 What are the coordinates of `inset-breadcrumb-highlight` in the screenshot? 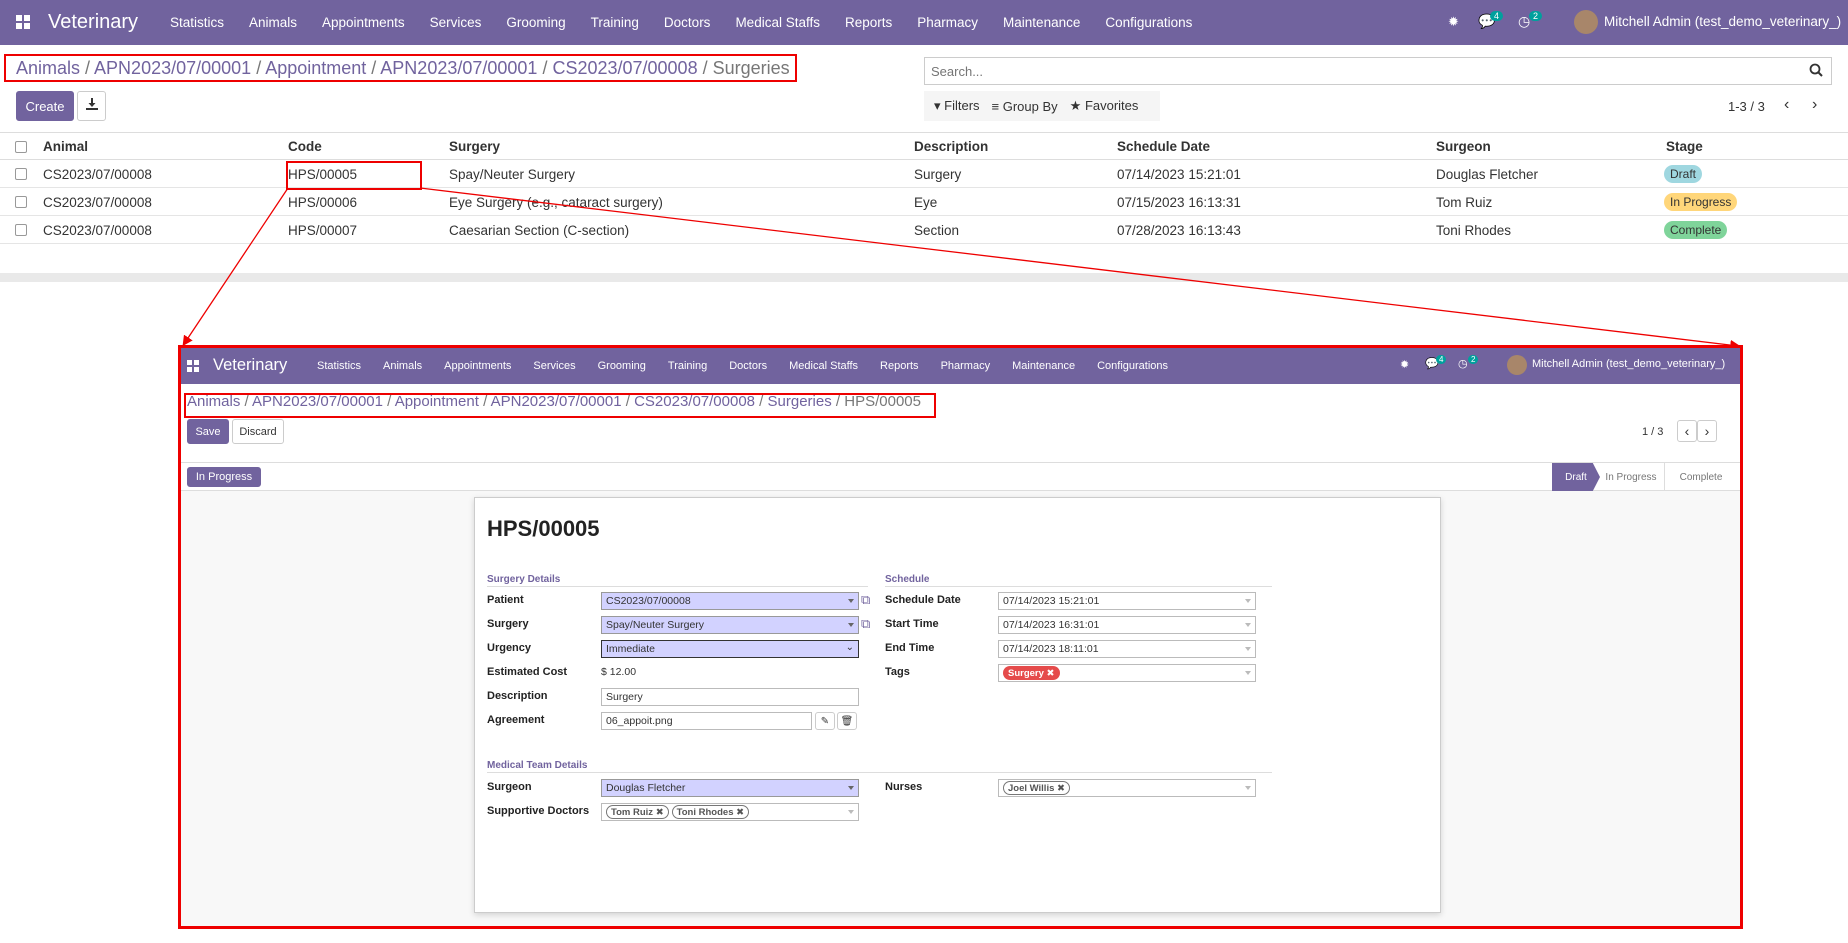 It's located at (560, 405).